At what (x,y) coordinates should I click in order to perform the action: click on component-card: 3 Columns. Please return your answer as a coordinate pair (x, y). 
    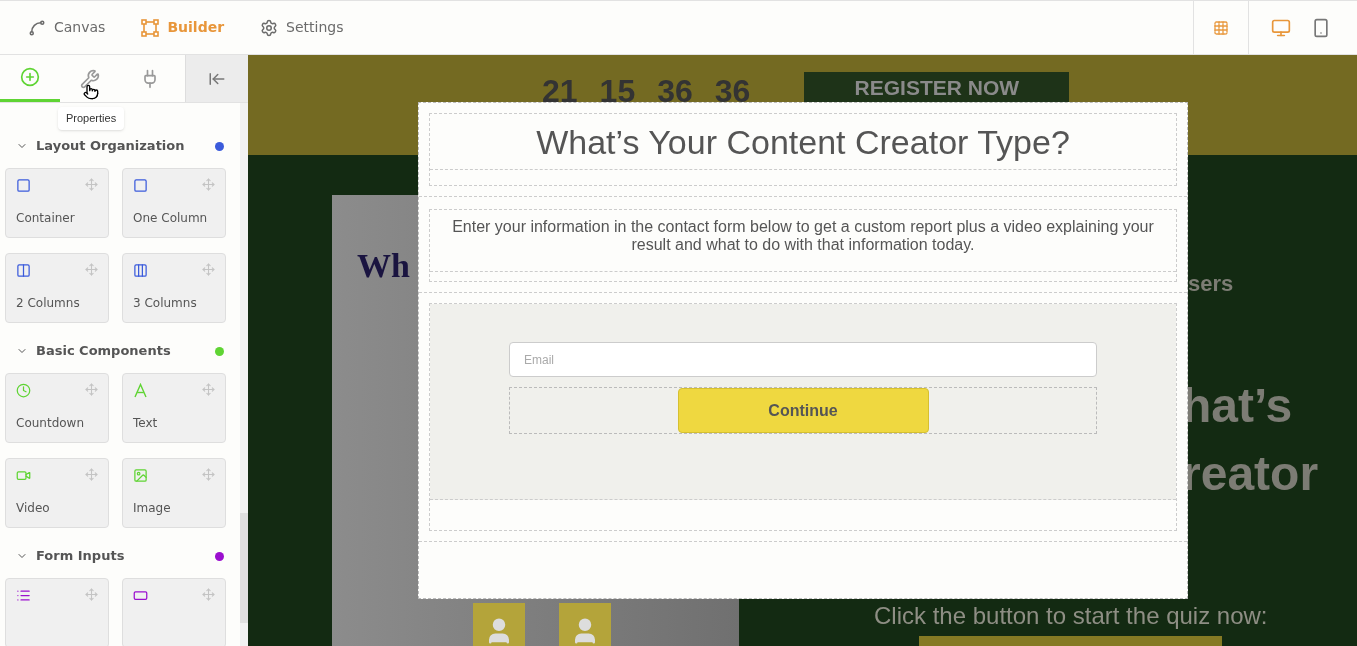
    Looking at the image, I should click on (174, 288).